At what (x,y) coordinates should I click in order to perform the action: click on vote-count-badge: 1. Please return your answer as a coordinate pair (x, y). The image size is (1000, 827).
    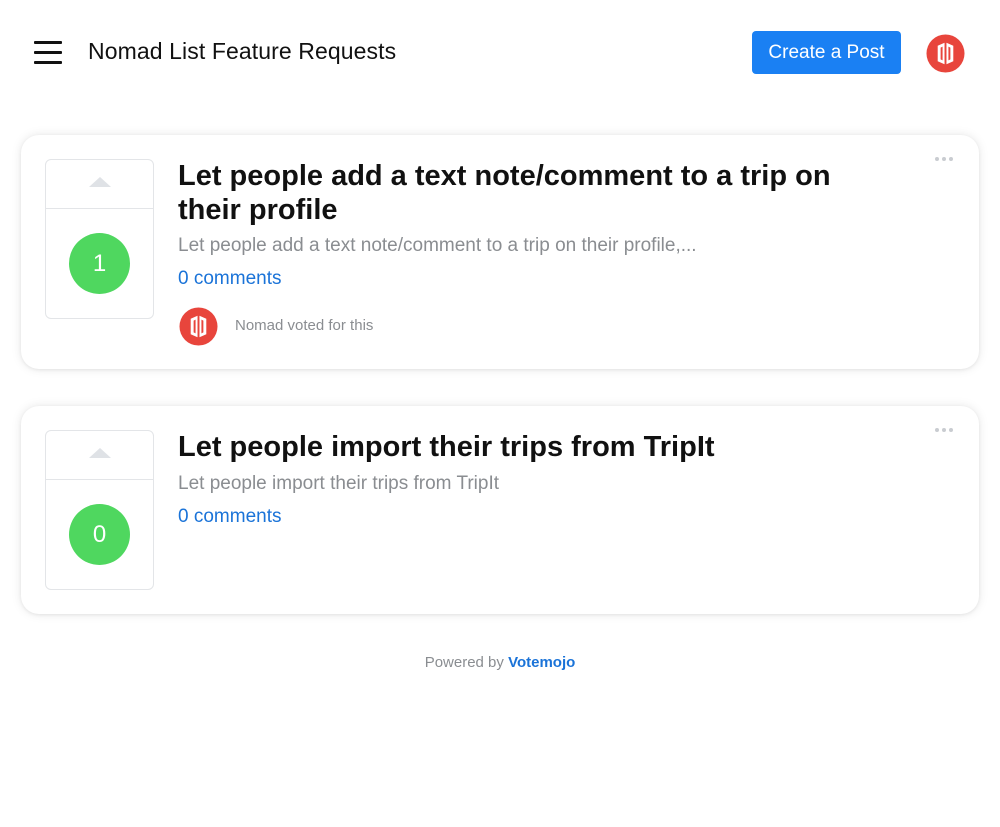
    Looking at the image, I should click on (99, 263).